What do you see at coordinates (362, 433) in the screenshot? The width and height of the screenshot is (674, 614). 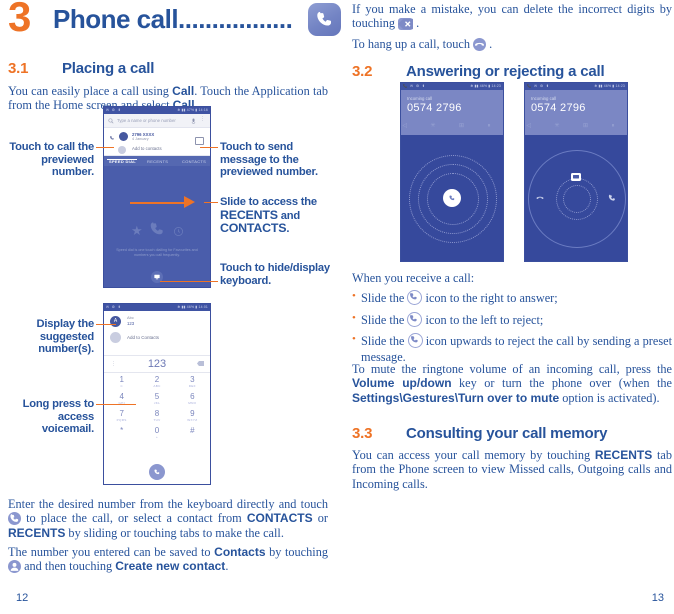 I see `section-number-33: 3.3` at bounding box center [362, 433].